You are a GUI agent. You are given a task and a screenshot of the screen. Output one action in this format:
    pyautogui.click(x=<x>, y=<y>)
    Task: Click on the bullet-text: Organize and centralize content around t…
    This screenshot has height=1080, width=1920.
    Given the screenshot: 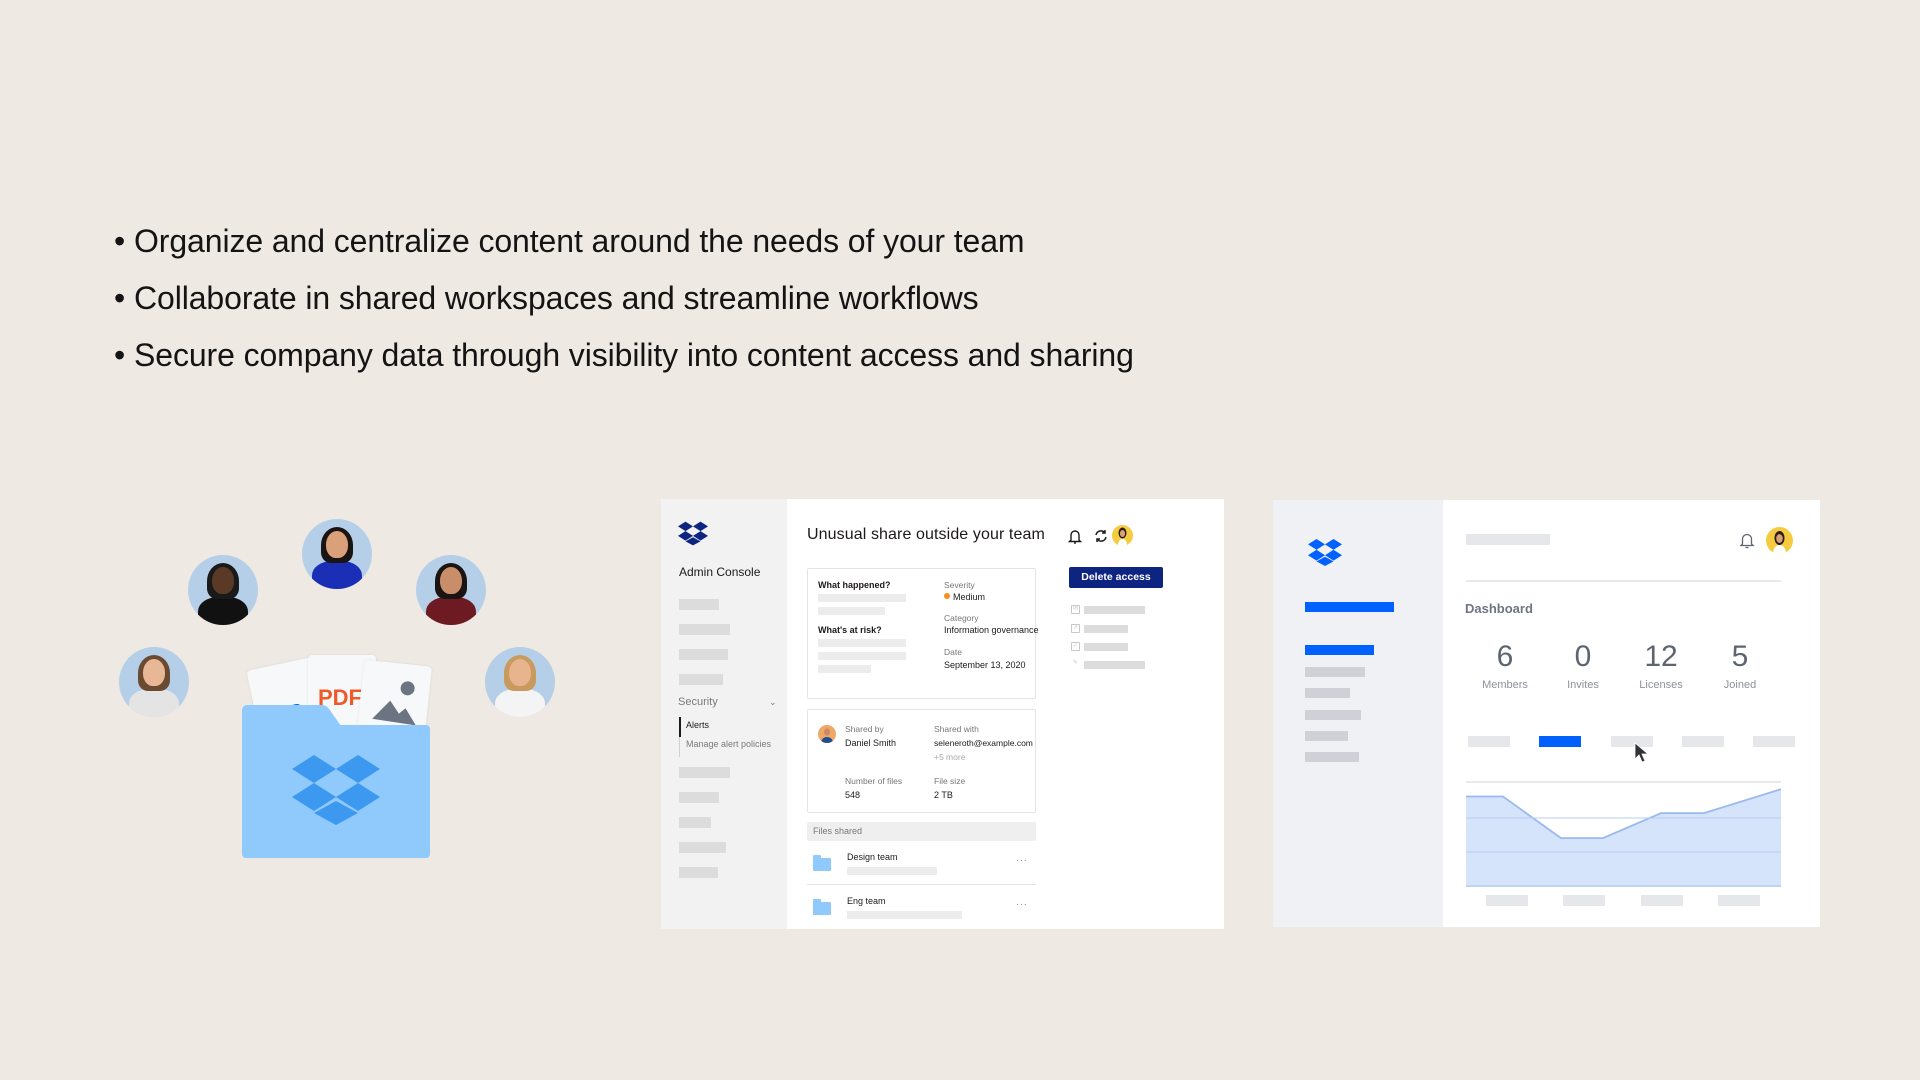 What is the action you would take?
    pyautogui.click(x=579, y=241)
    